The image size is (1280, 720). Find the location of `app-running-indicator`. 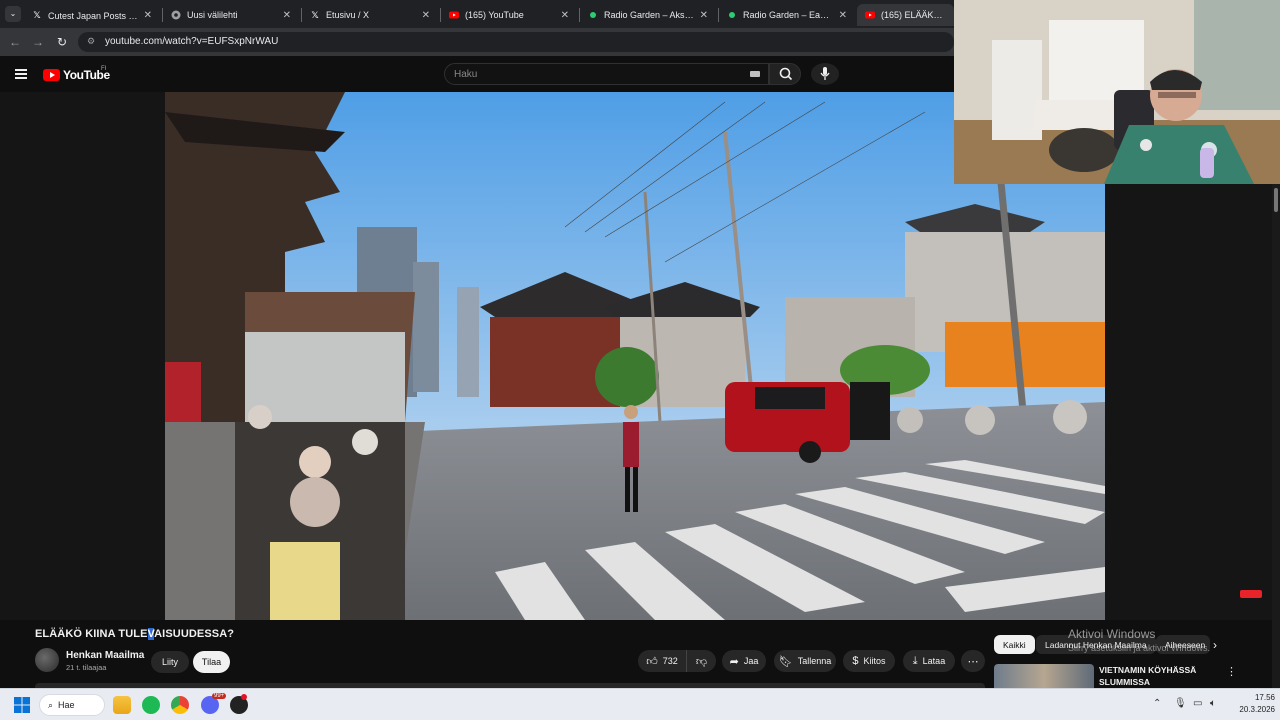

app-running-indicator is located at coordinates (244, 697).